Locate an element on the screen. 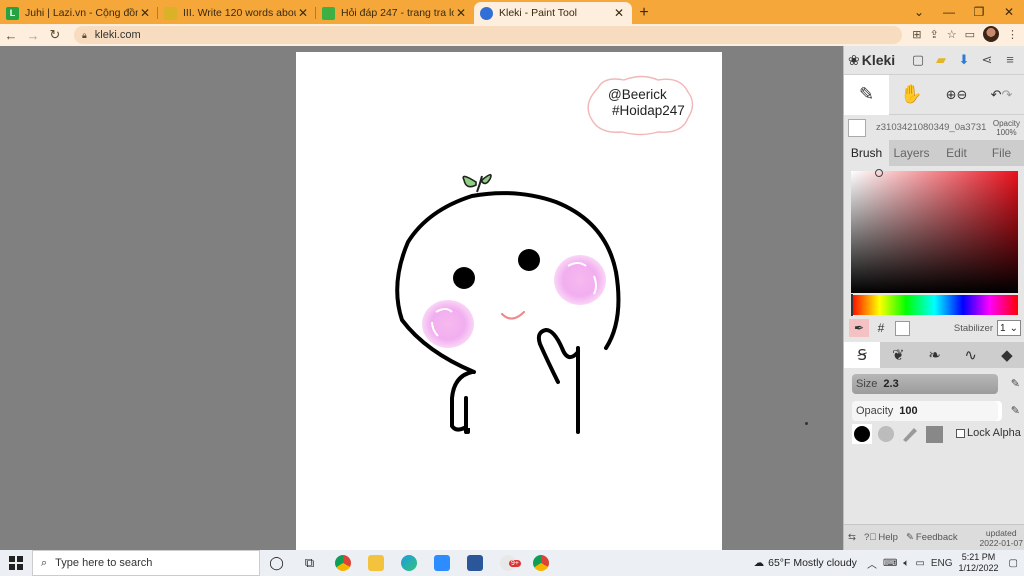  browser-tab-hoidap: Hỏi đáp 247 - trang tra loi ✕ is located at coordinates (395, 13).